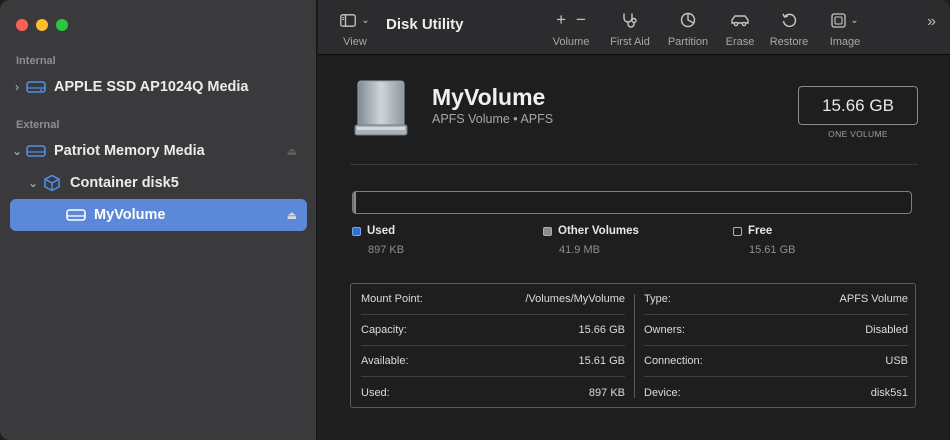  What do you see at coordinates (789, 29) in the screenshot?
I see `restore-button: Restore` at bounding box center [789, 29].